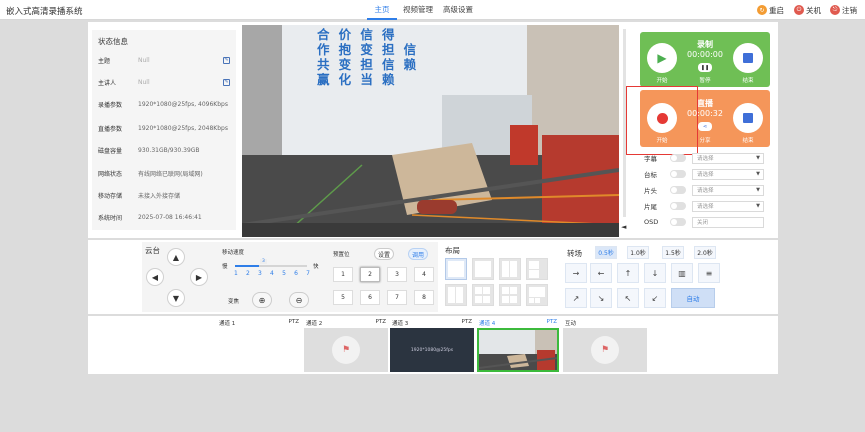  I want to click on transition-time-button: 1.0秒, so click(638, 252).